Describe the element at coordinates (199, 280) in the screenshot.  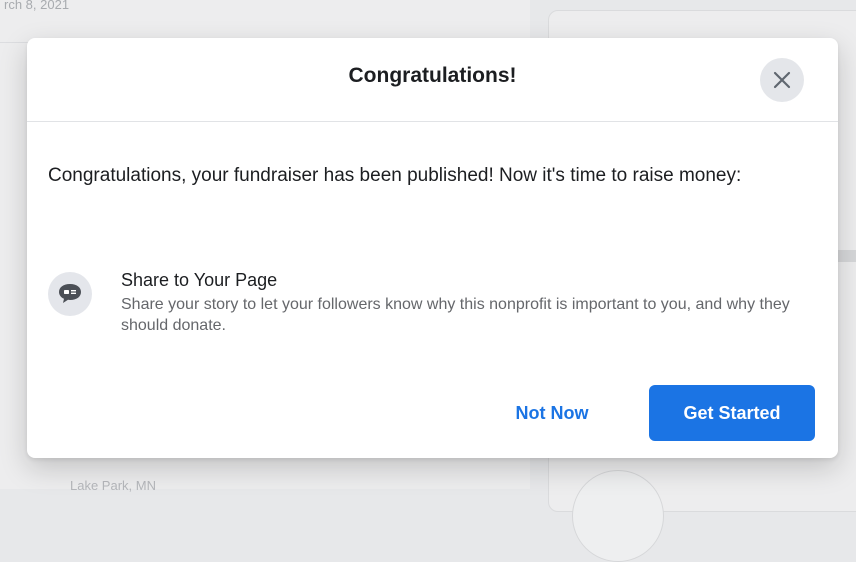
I see `option-title: Share to Your Page` at that location.